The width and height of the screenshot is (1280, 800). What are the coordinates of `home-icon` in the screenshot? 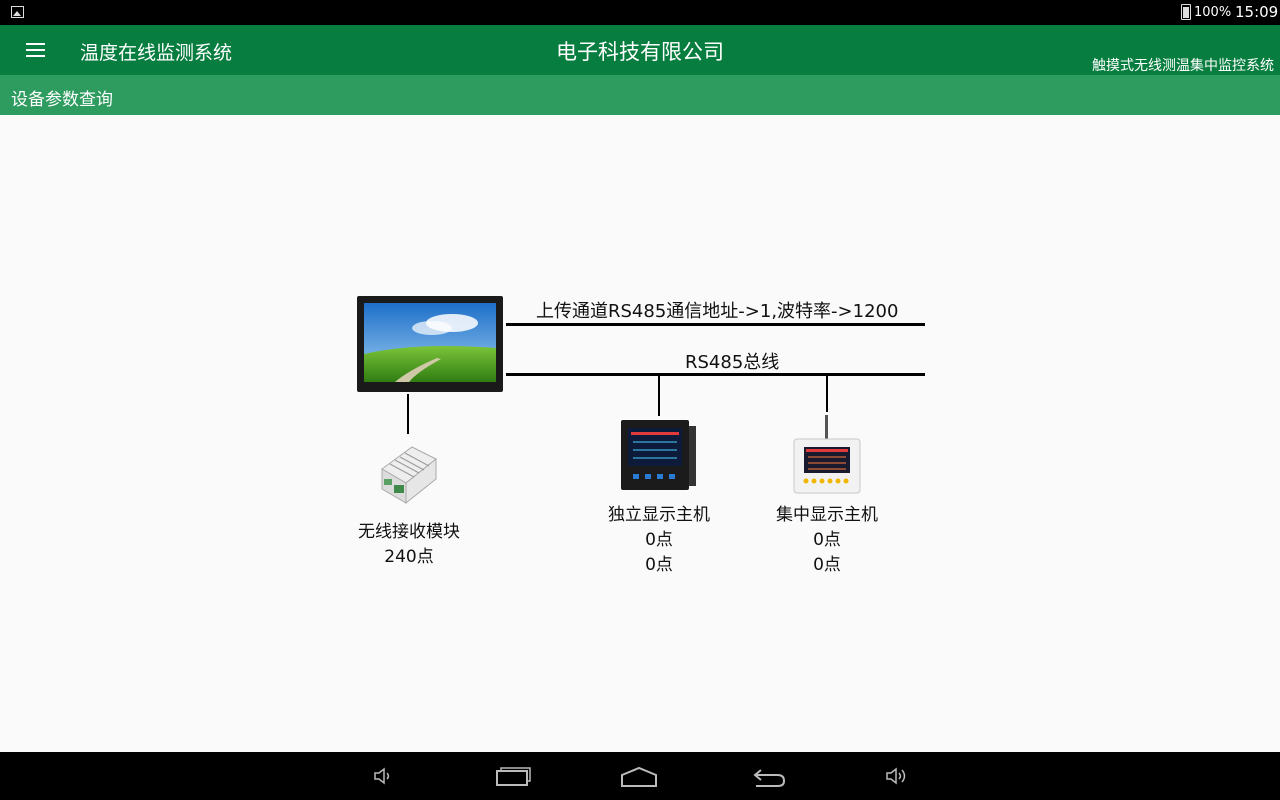 It's located at (639, 776).